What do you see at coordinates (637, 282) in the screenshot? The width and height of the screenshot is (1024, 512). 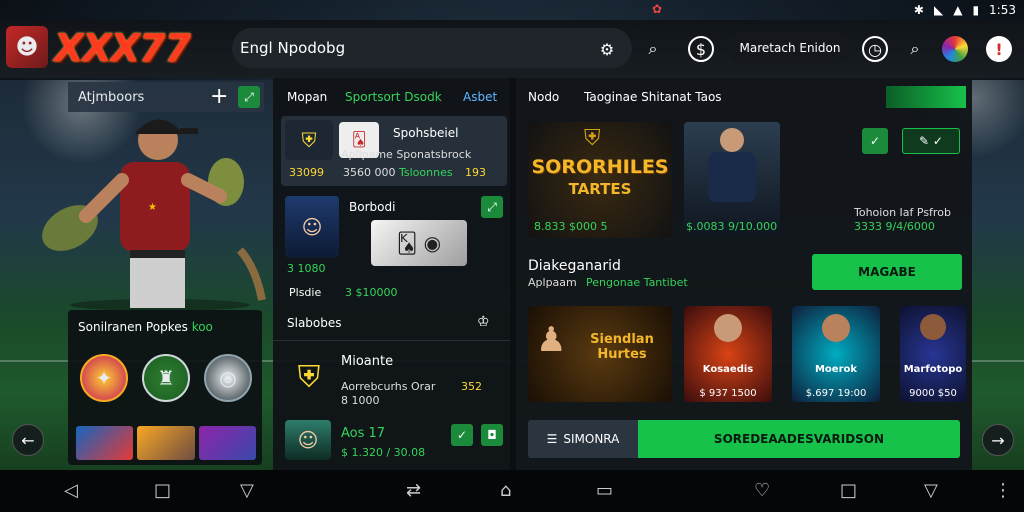 I see `section-sub2: Pengonae Tantibet` at bounding box center [637, 282].